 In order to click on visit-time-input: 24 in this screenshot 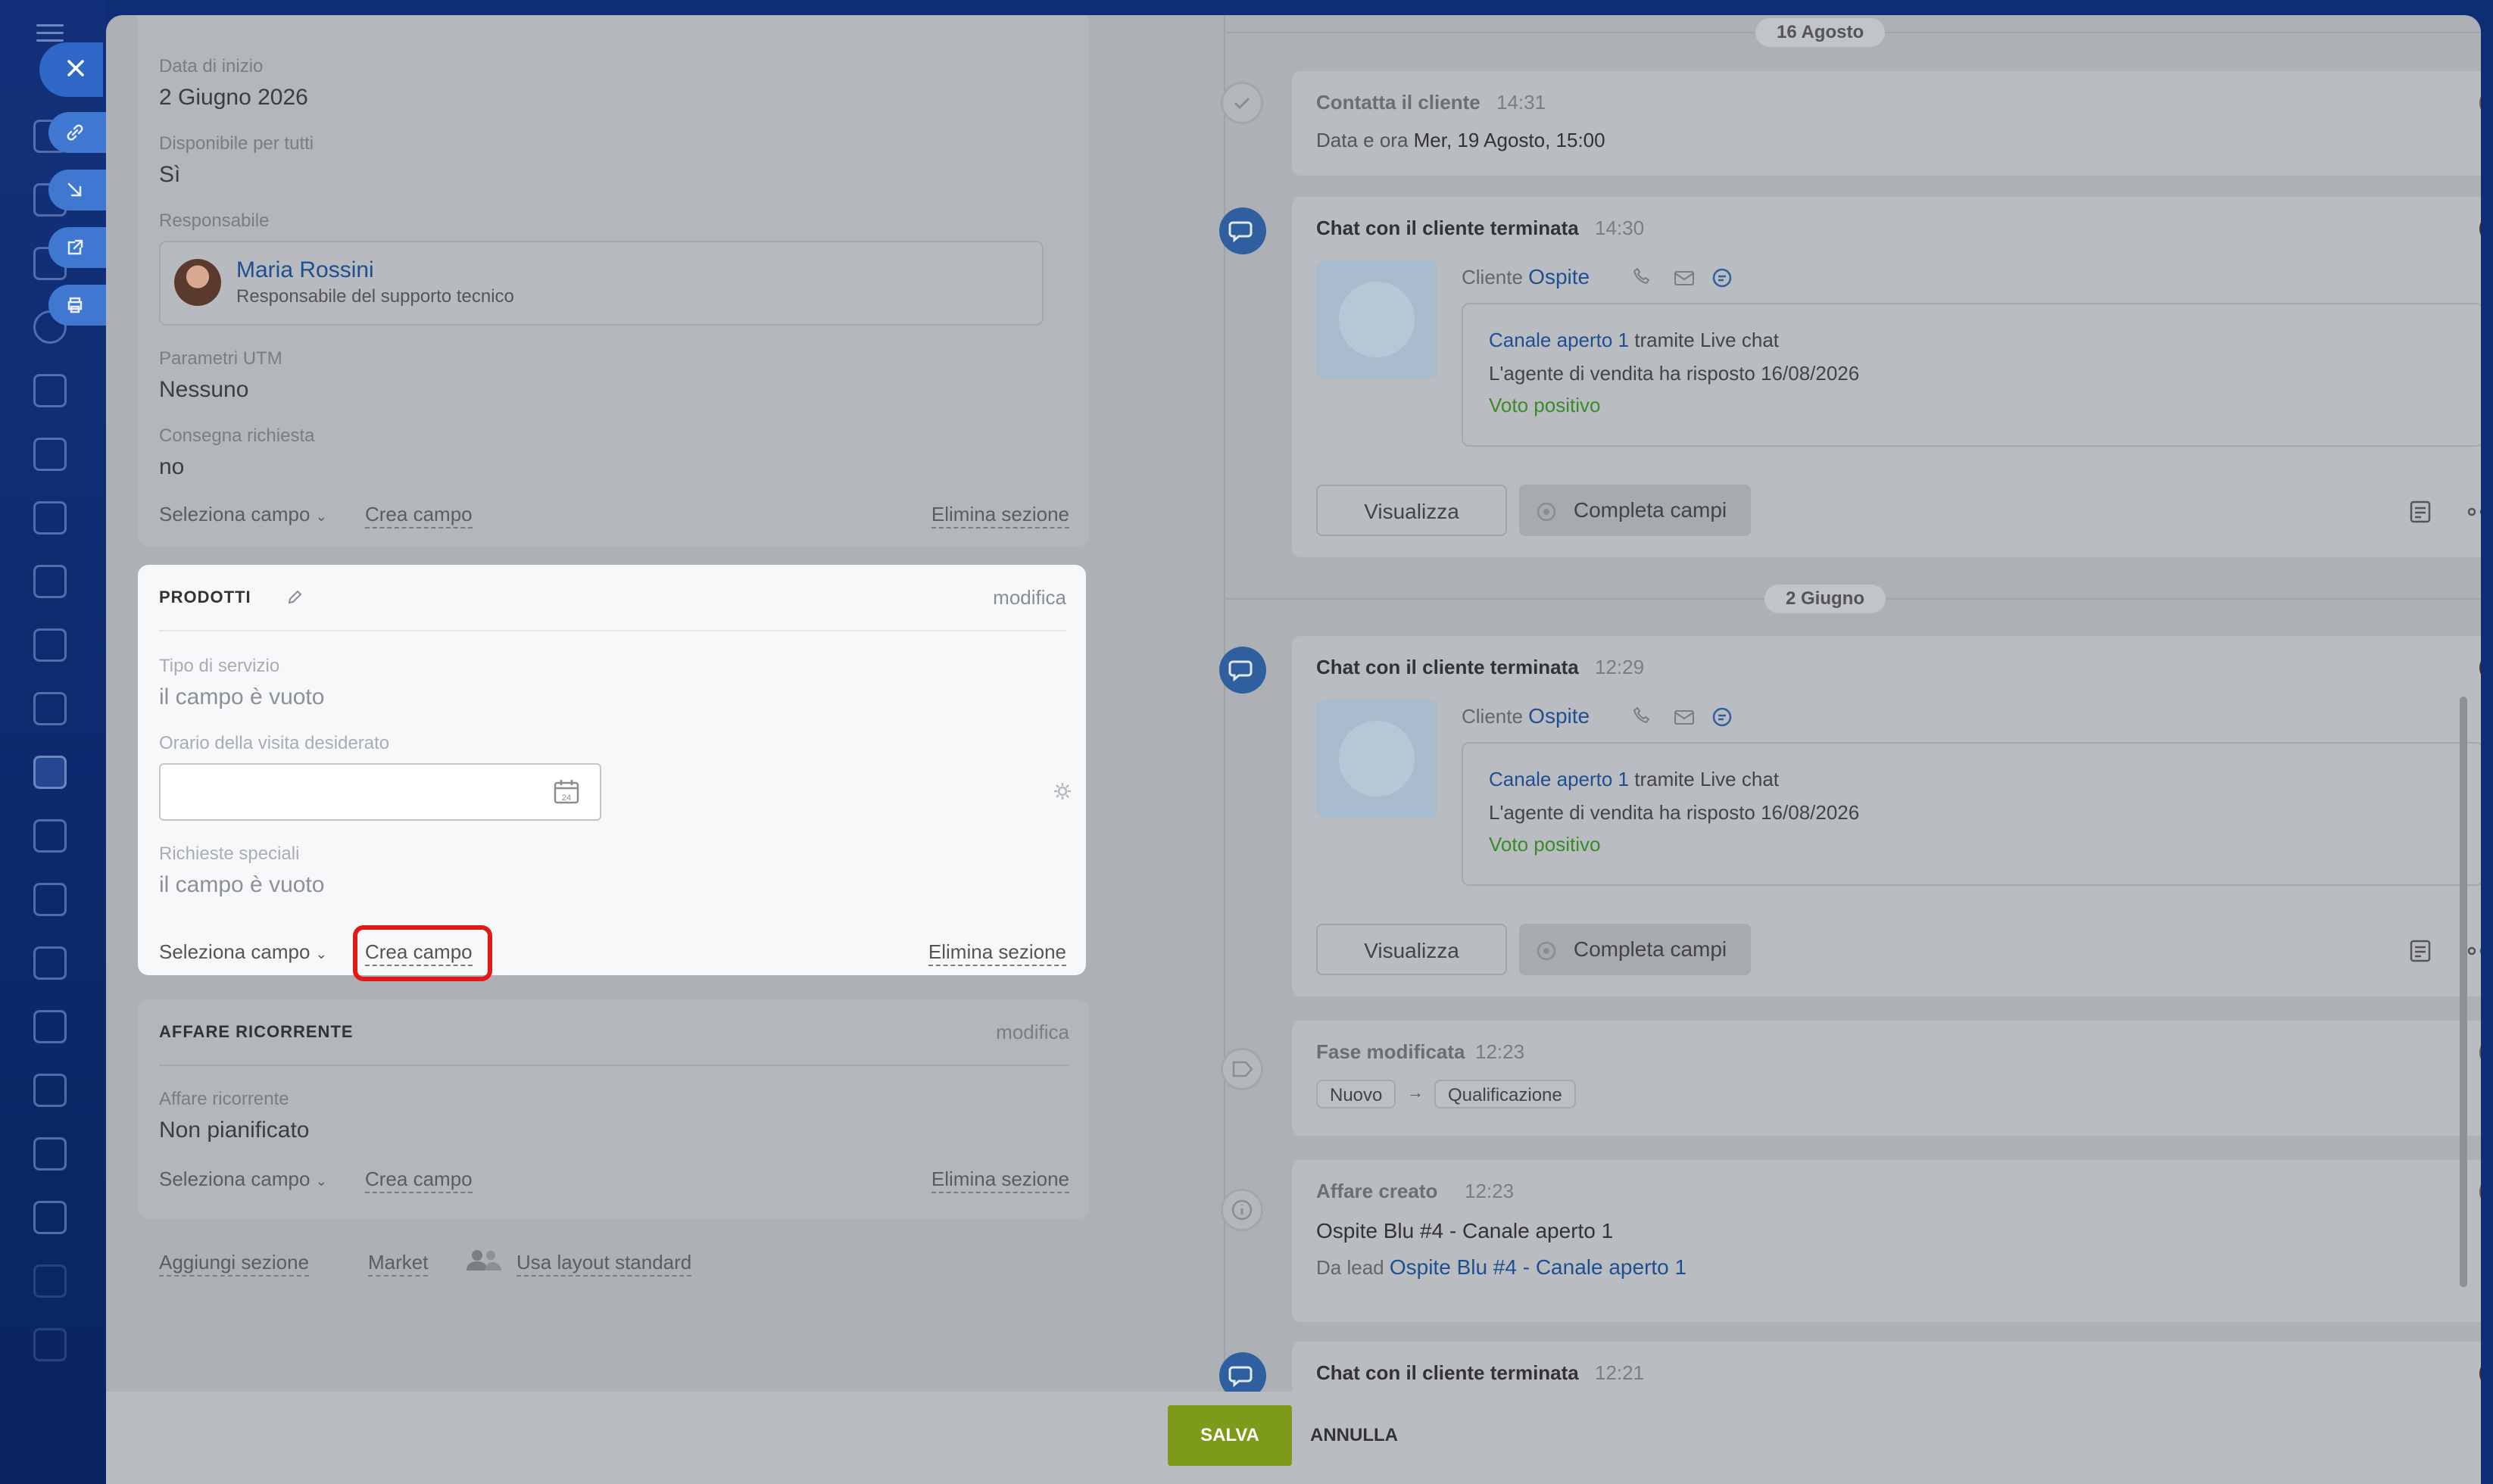, I will do `click(380, 792)`.